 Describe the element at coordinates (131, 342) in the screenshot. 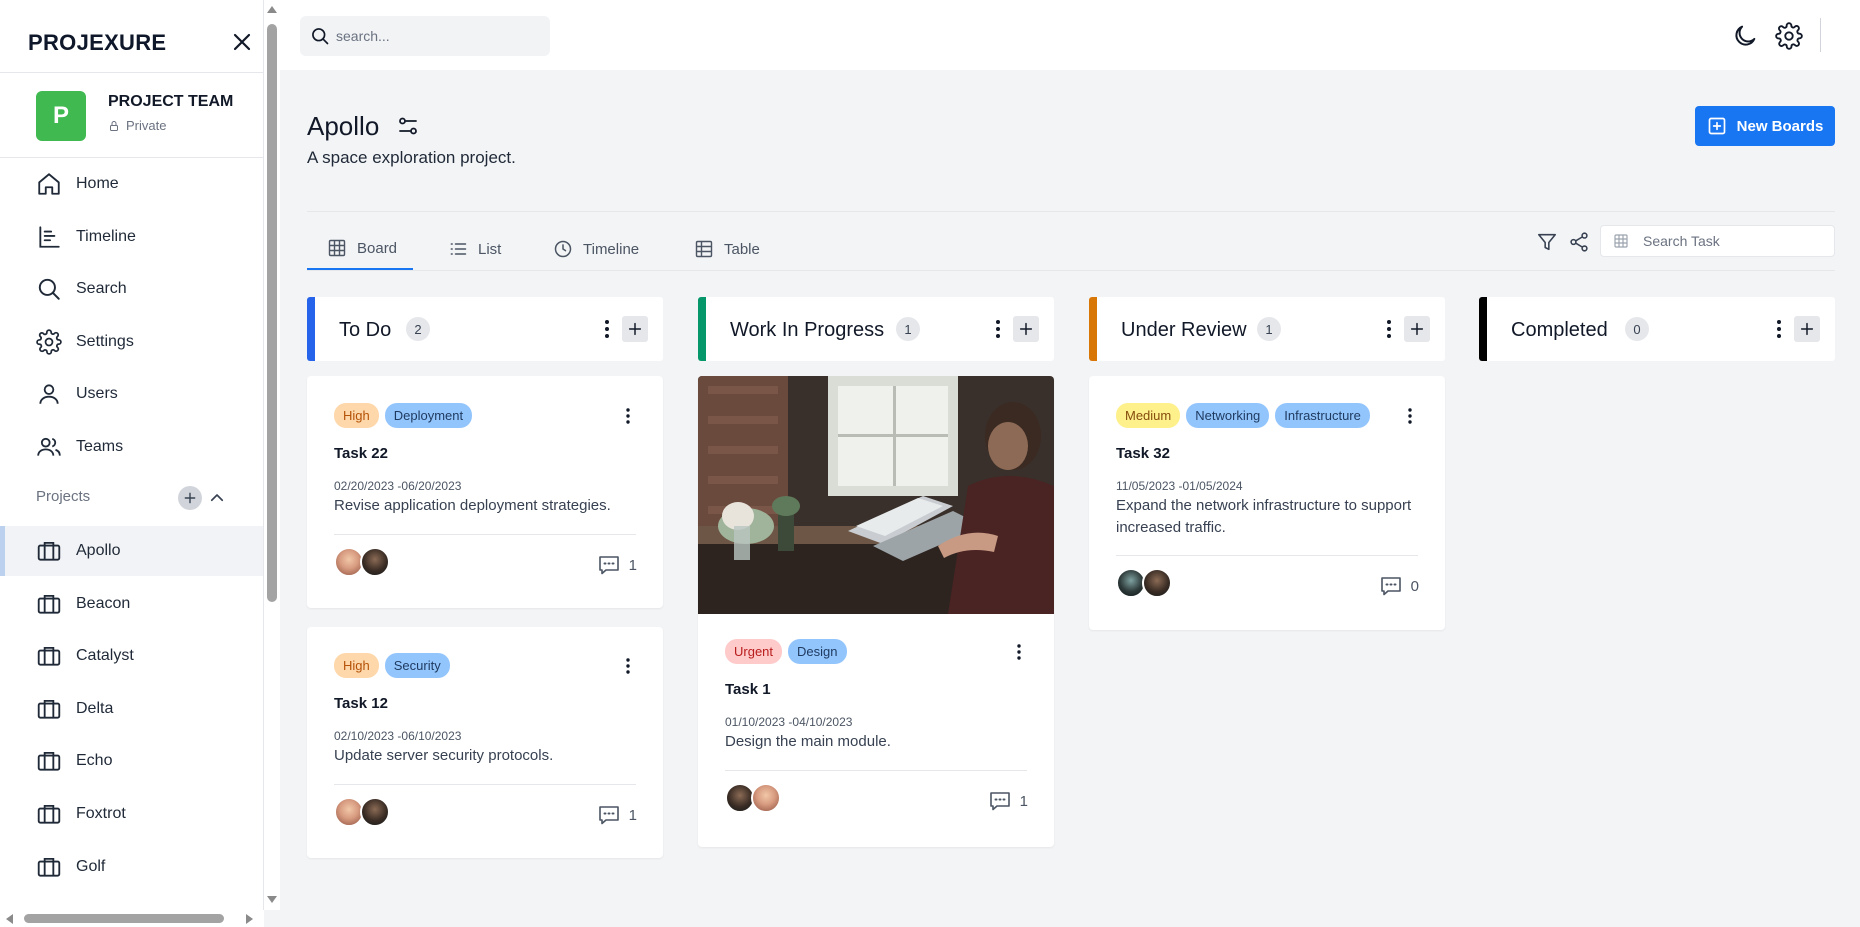

I see `sidebar-item-settings: Settings` at that location.